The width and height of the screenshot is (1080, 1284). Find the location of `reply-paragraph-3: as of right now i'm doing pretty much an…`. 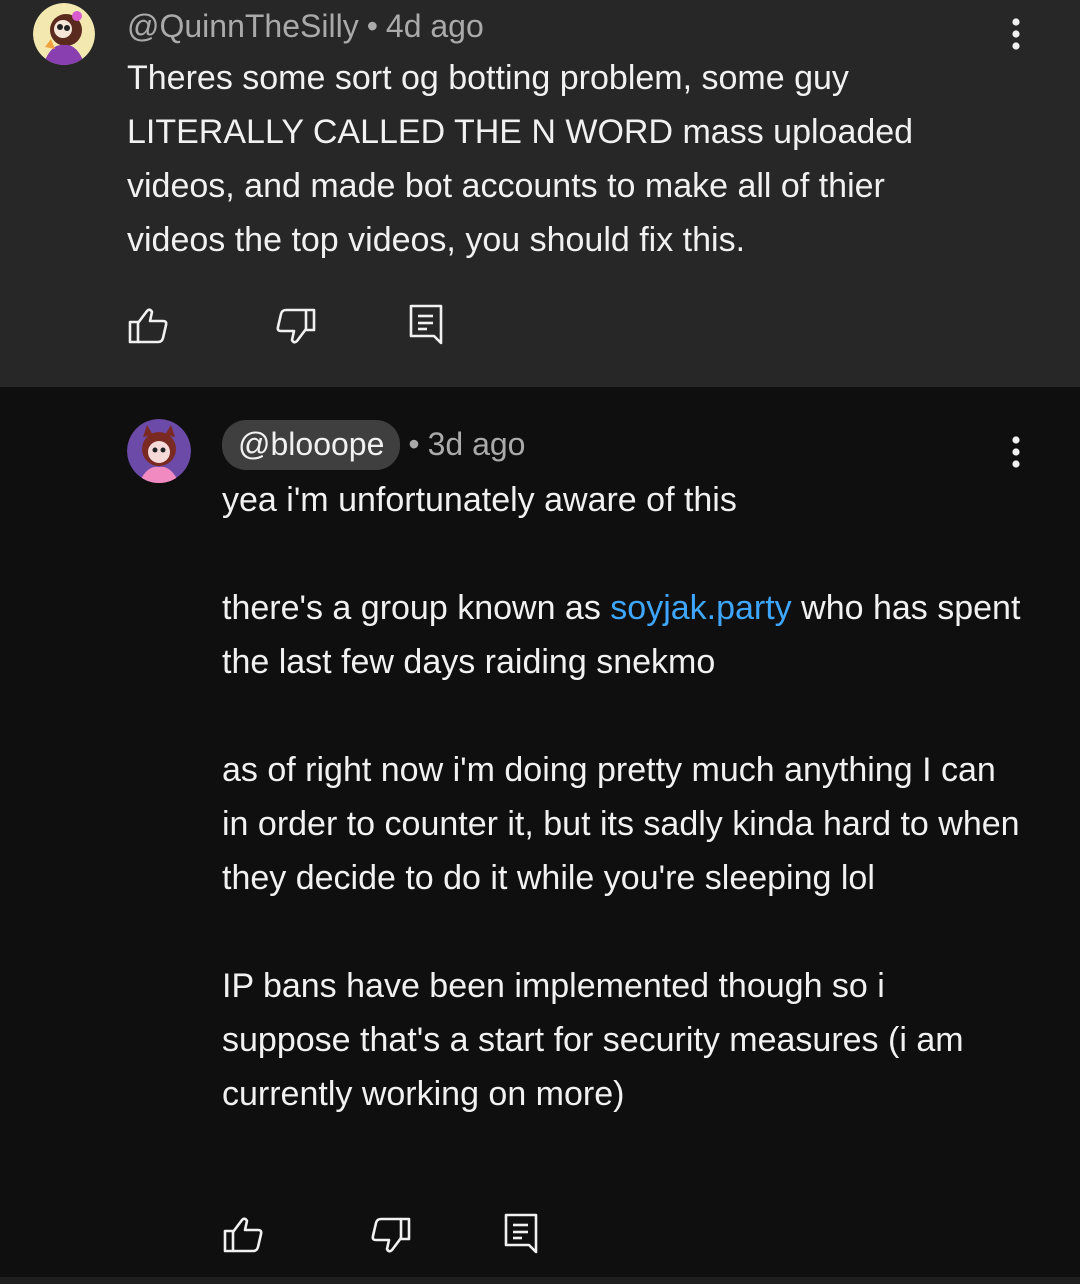

reply-paragraph-3: as of right now i'm doing pretty much an… is located at coordinates (621, 824).